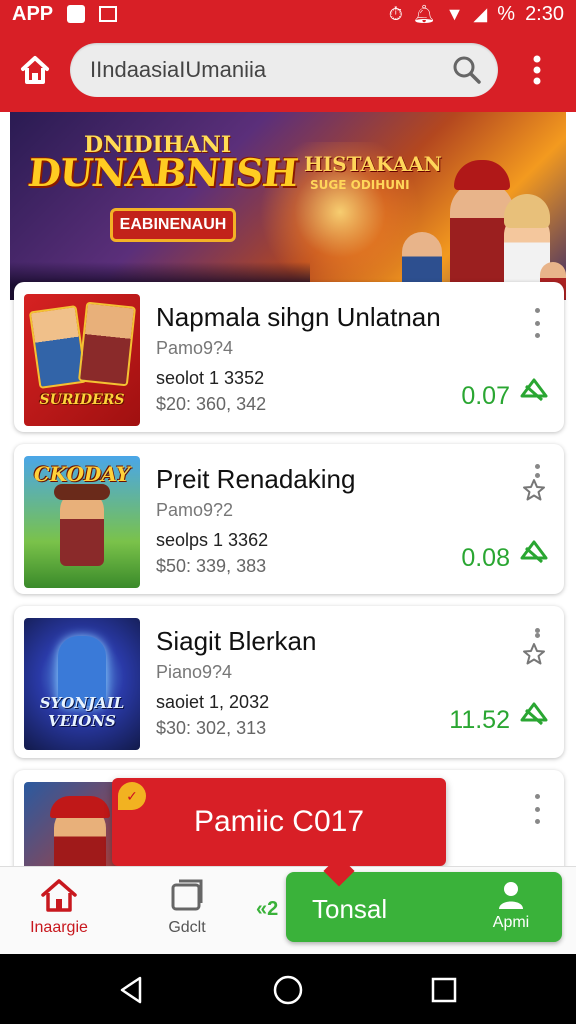 The height and width of the screenshot is (1024, 576). I want to click on nav-label: Inaargie, so click(59, 927).